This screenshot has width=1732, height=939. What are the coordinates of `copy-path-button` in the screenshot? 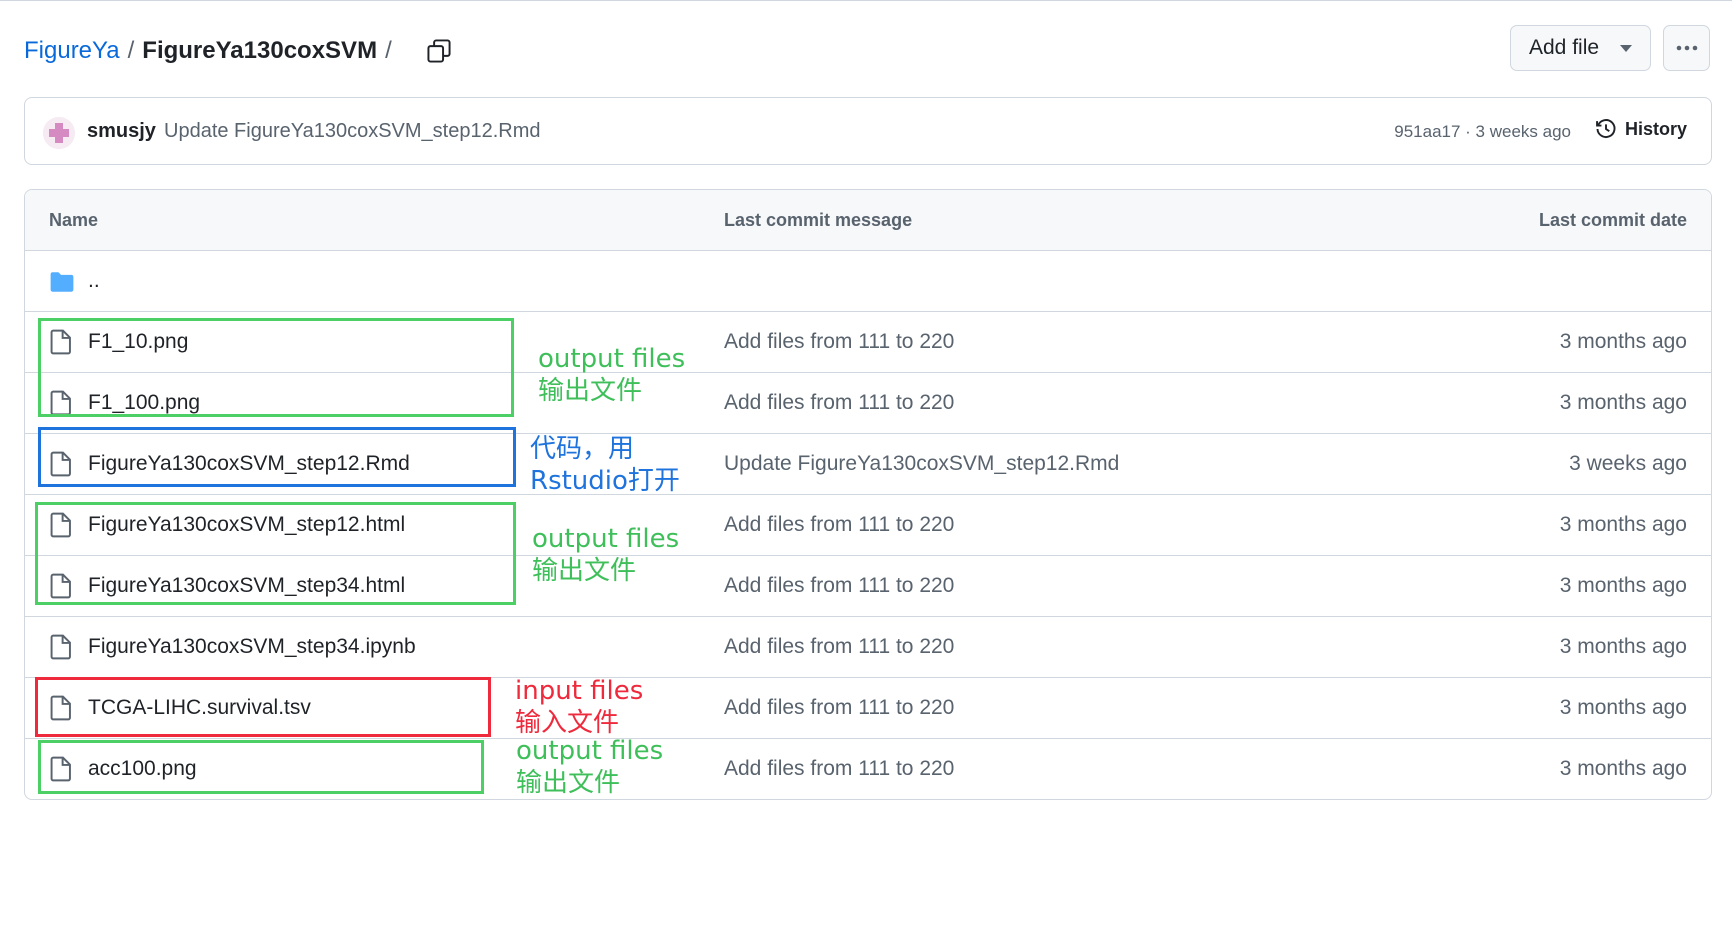 It's located at (439, 51).